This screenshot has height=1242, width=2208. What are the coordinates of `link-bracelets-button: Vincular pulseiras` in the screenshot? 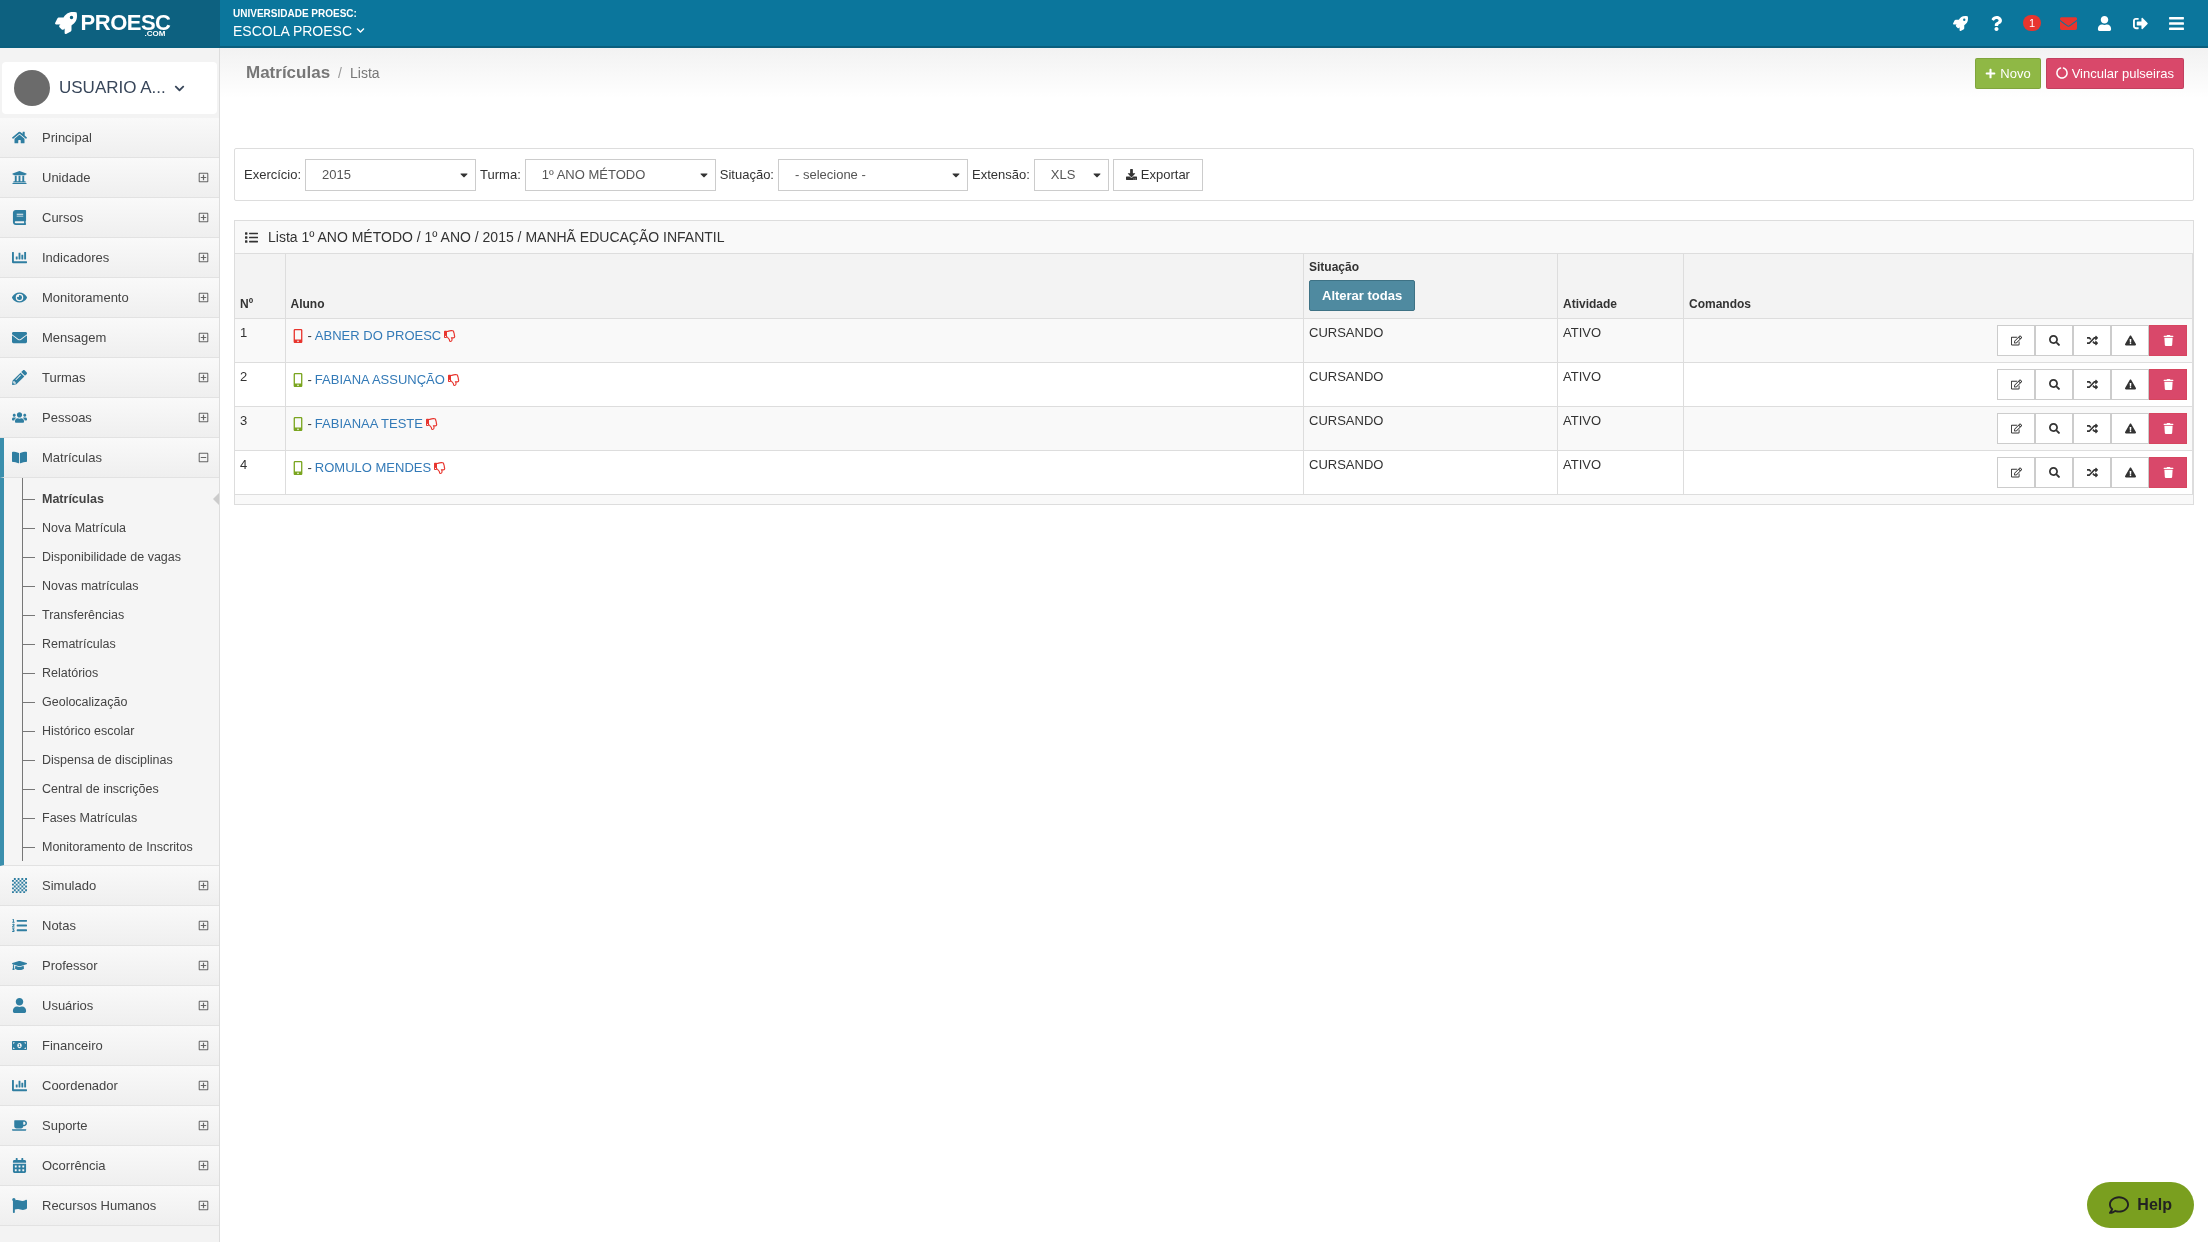 It's located at (2114, 73).